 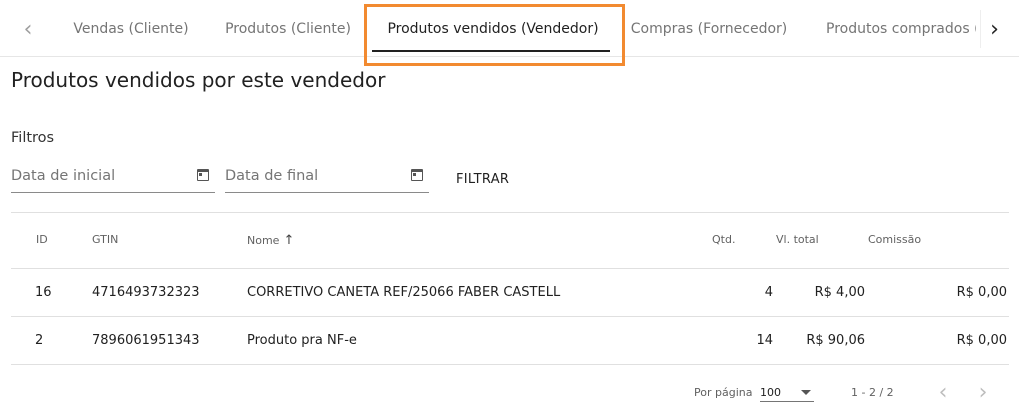 What do you see at coordinates (33, 138) in the screenshot?
I see `filters-label: Filtros` at bounding box center [33, 138].